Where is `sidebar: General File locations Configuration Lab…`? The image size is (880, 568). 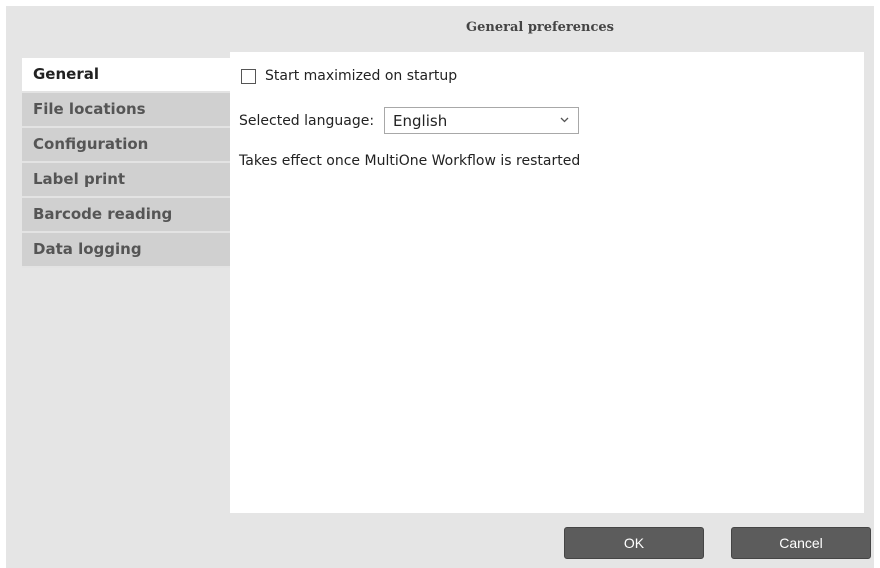
sidebar: General File locations Configuration Lab… is located at coordinates (126, 163).